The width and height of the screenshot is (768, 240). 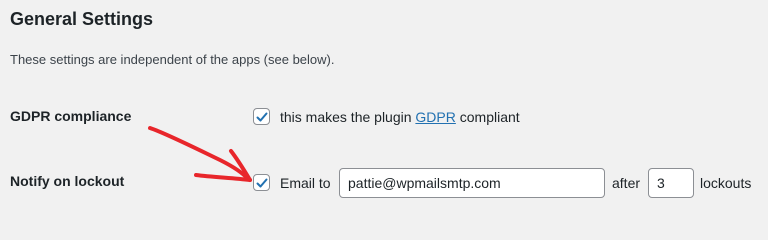 What do you see at coordinates (726, 183) in the screenshot?
I see `lockouts-label: lockouts` at bounding box center [726, 183].